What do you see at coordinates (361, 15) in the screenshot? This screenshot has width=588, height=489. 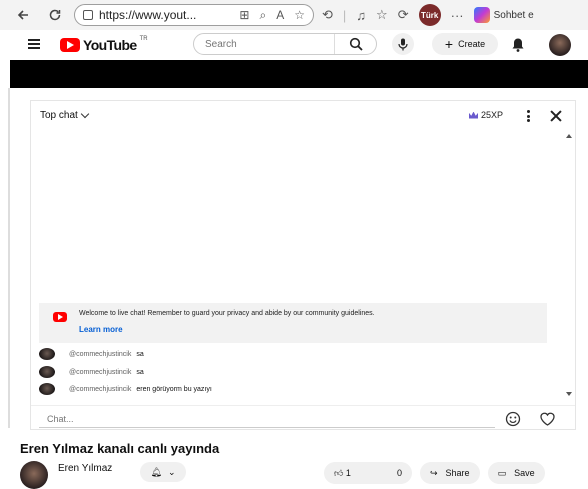 I see `media-icon: ♫` at bounding box center [361, 15].